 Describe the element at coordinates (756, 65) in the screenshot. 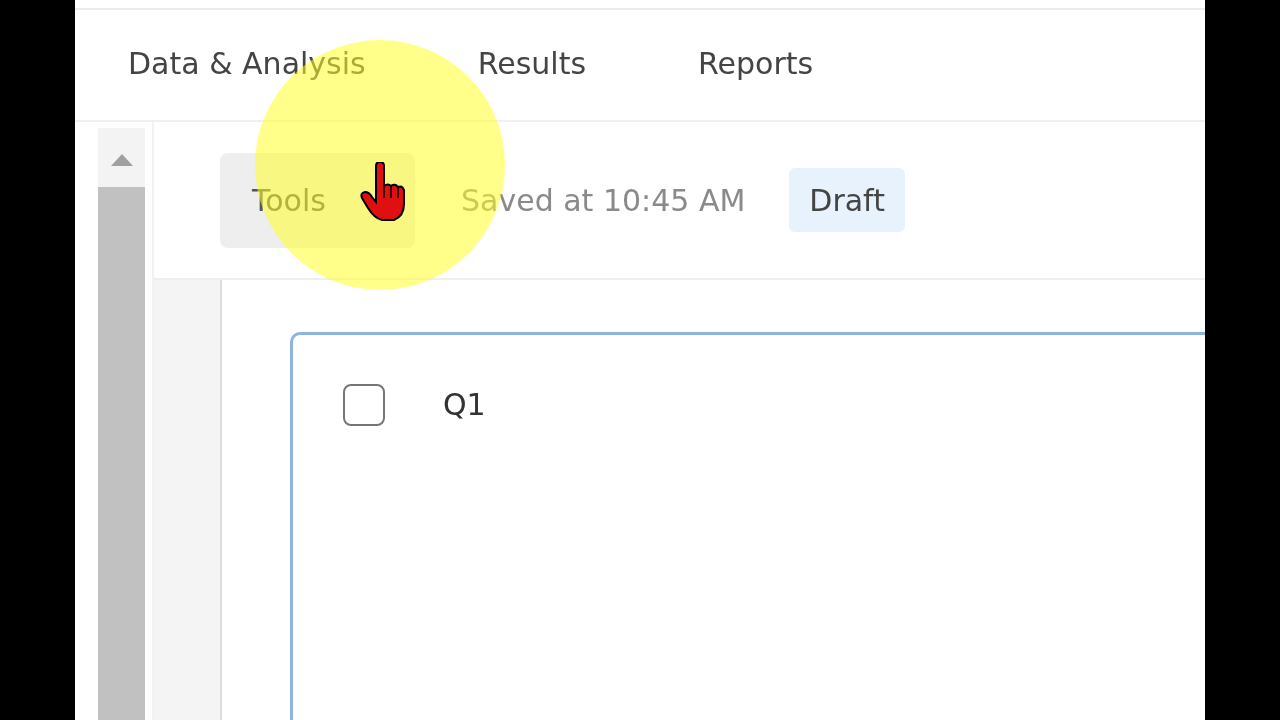

I see `nav-tab: Reports` at that location.